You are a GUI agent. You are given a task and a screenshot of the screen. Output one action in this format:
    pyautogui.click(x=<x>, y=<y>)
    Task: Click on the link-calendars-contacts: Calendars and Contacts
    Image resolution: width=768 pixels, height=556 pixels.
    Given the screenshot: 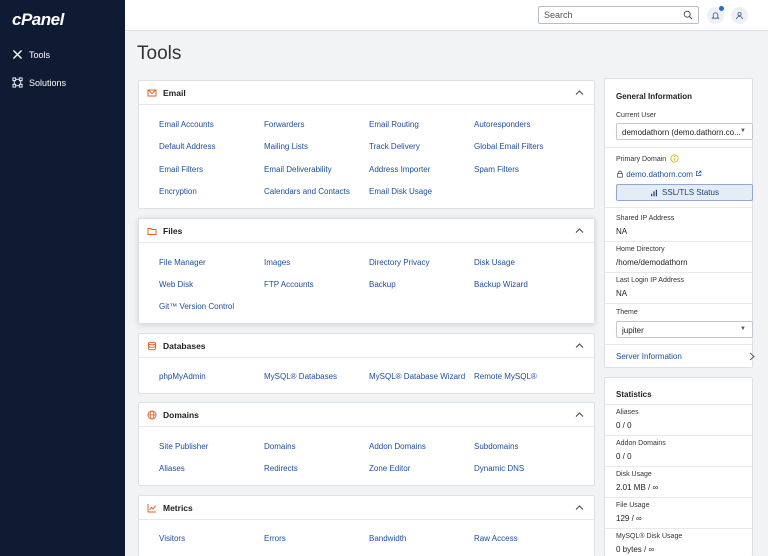 What is the action you would take?
    pyautogui.click(x=307, y=191)
    